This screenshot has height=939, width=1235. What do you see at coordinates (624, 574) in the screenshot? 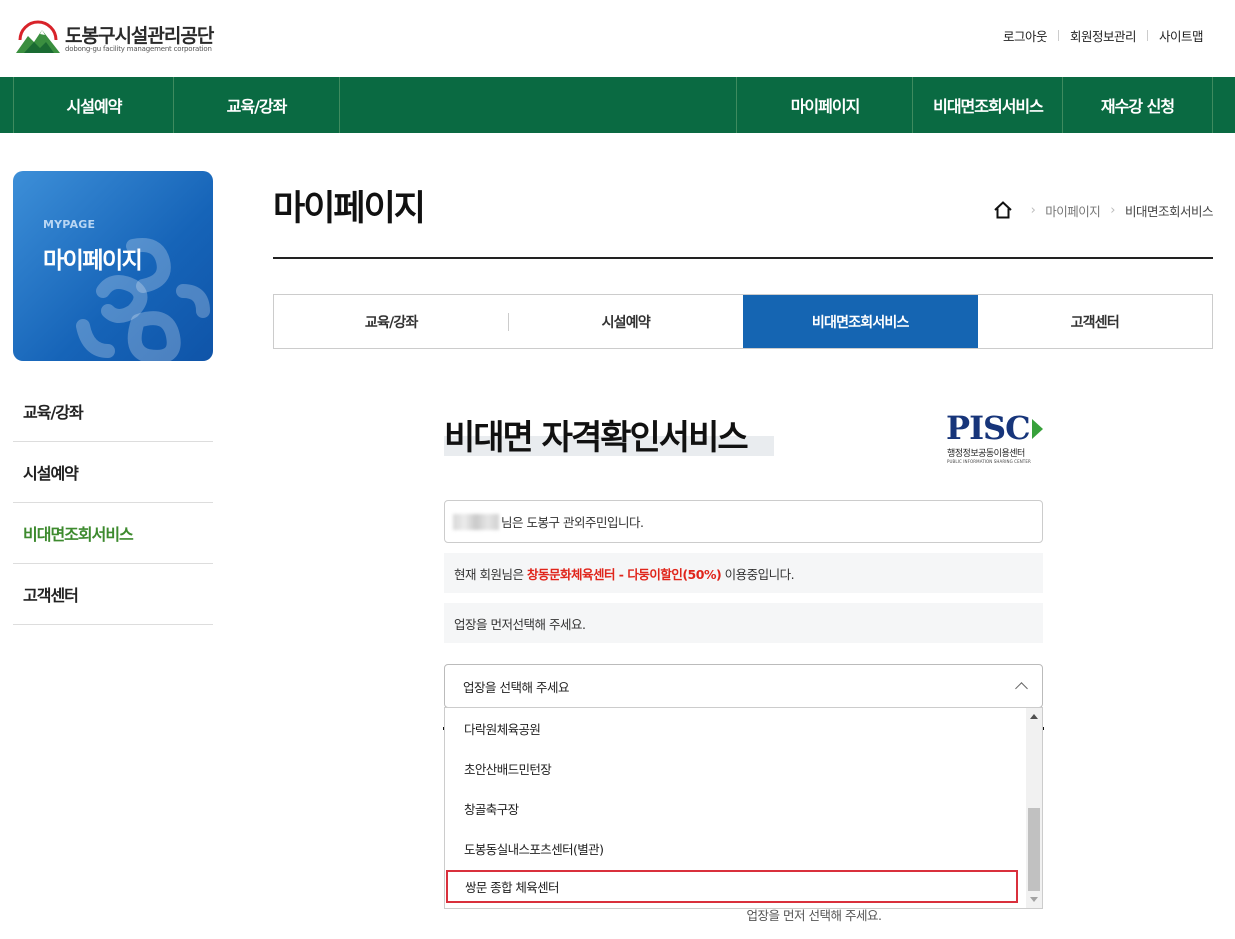
I see `member-discount-highlight: 창동문화체육센터 - 다둥이할인(50%)` at bounding box center [624, 574].